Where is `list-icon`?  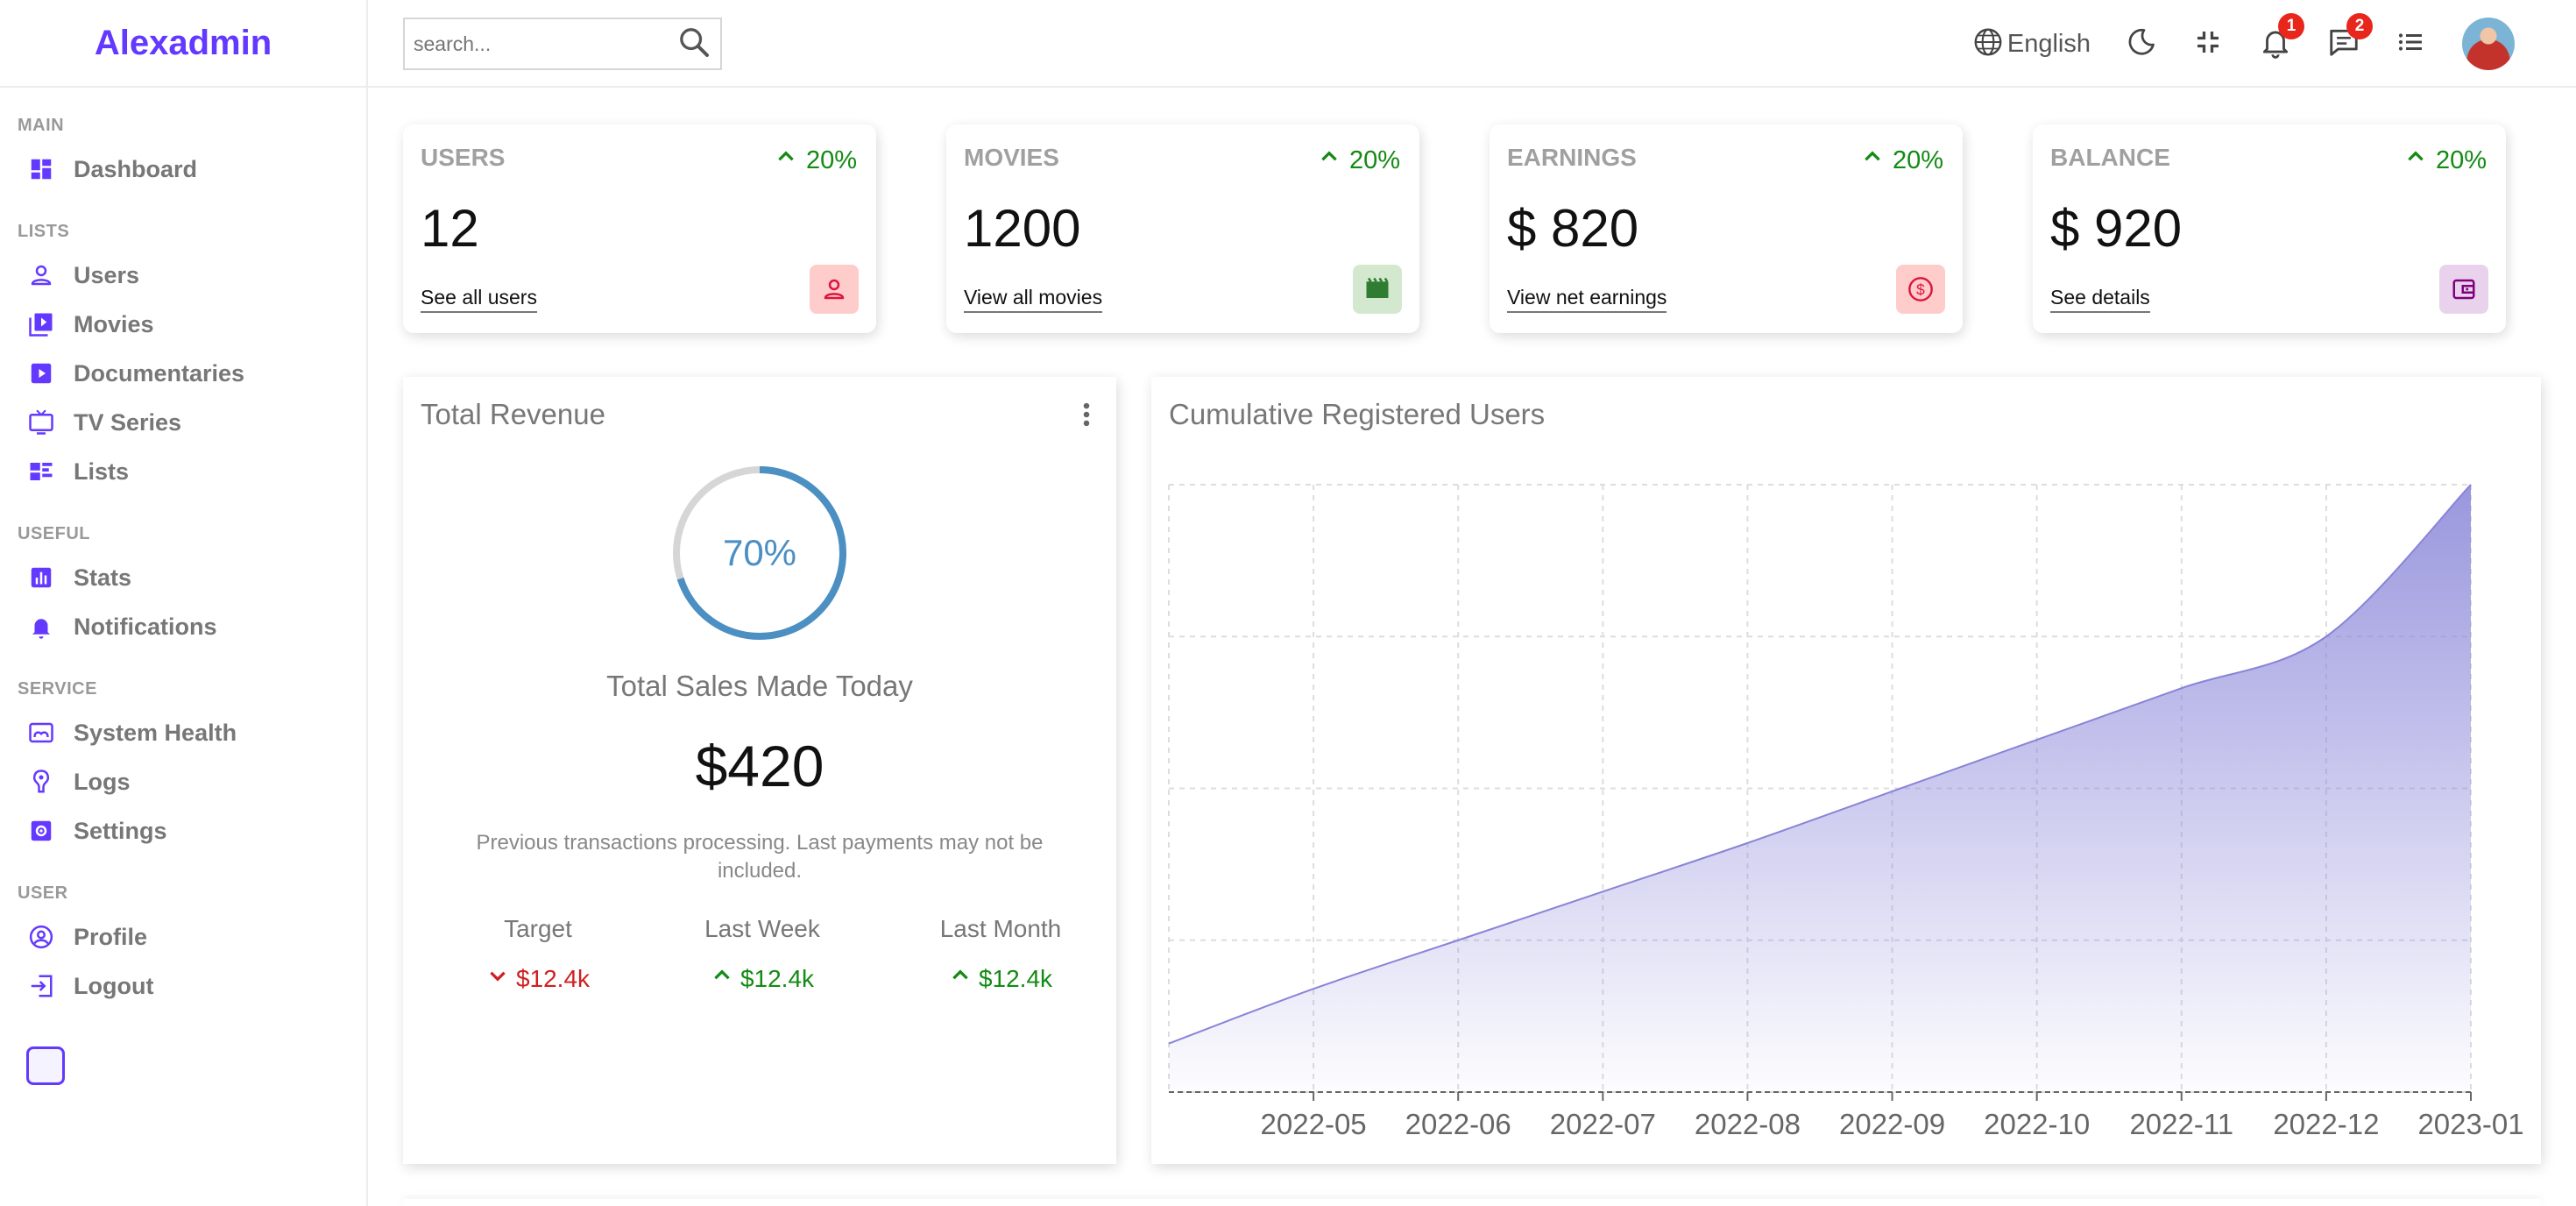
list-icon is located at coordinates (2411, 44).